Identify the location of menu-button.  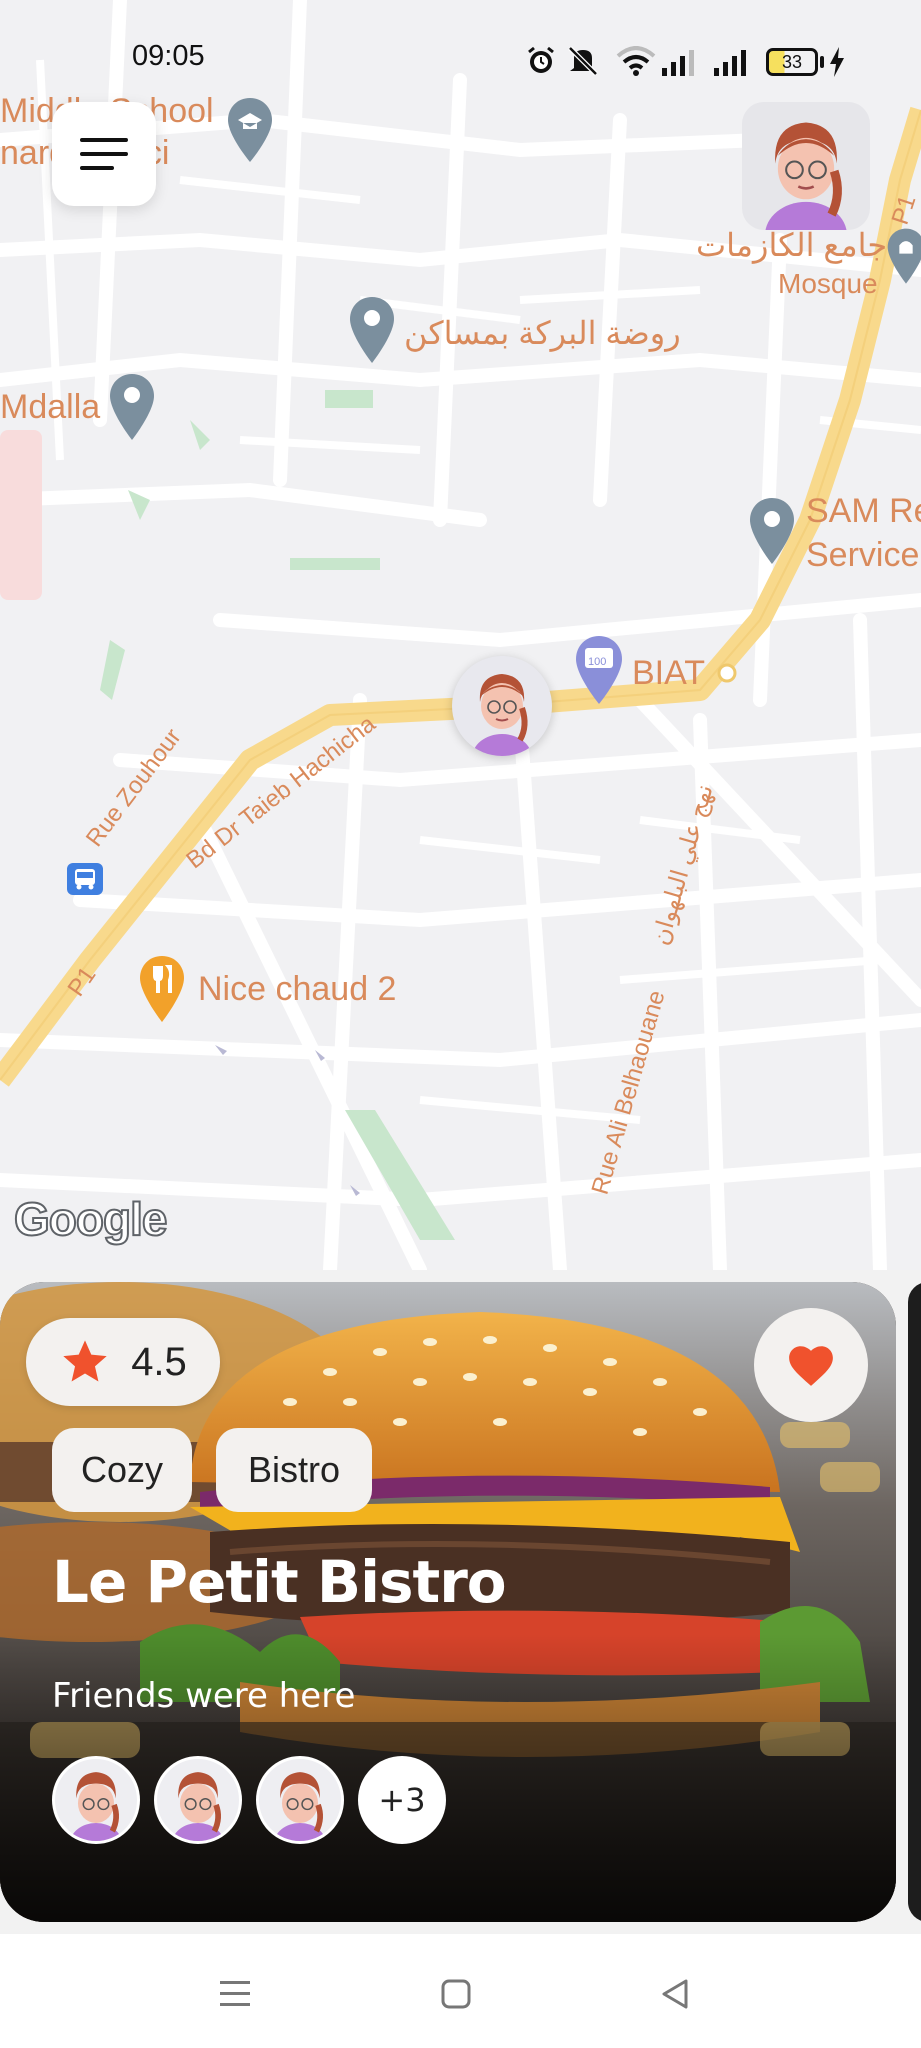
(104, 154).